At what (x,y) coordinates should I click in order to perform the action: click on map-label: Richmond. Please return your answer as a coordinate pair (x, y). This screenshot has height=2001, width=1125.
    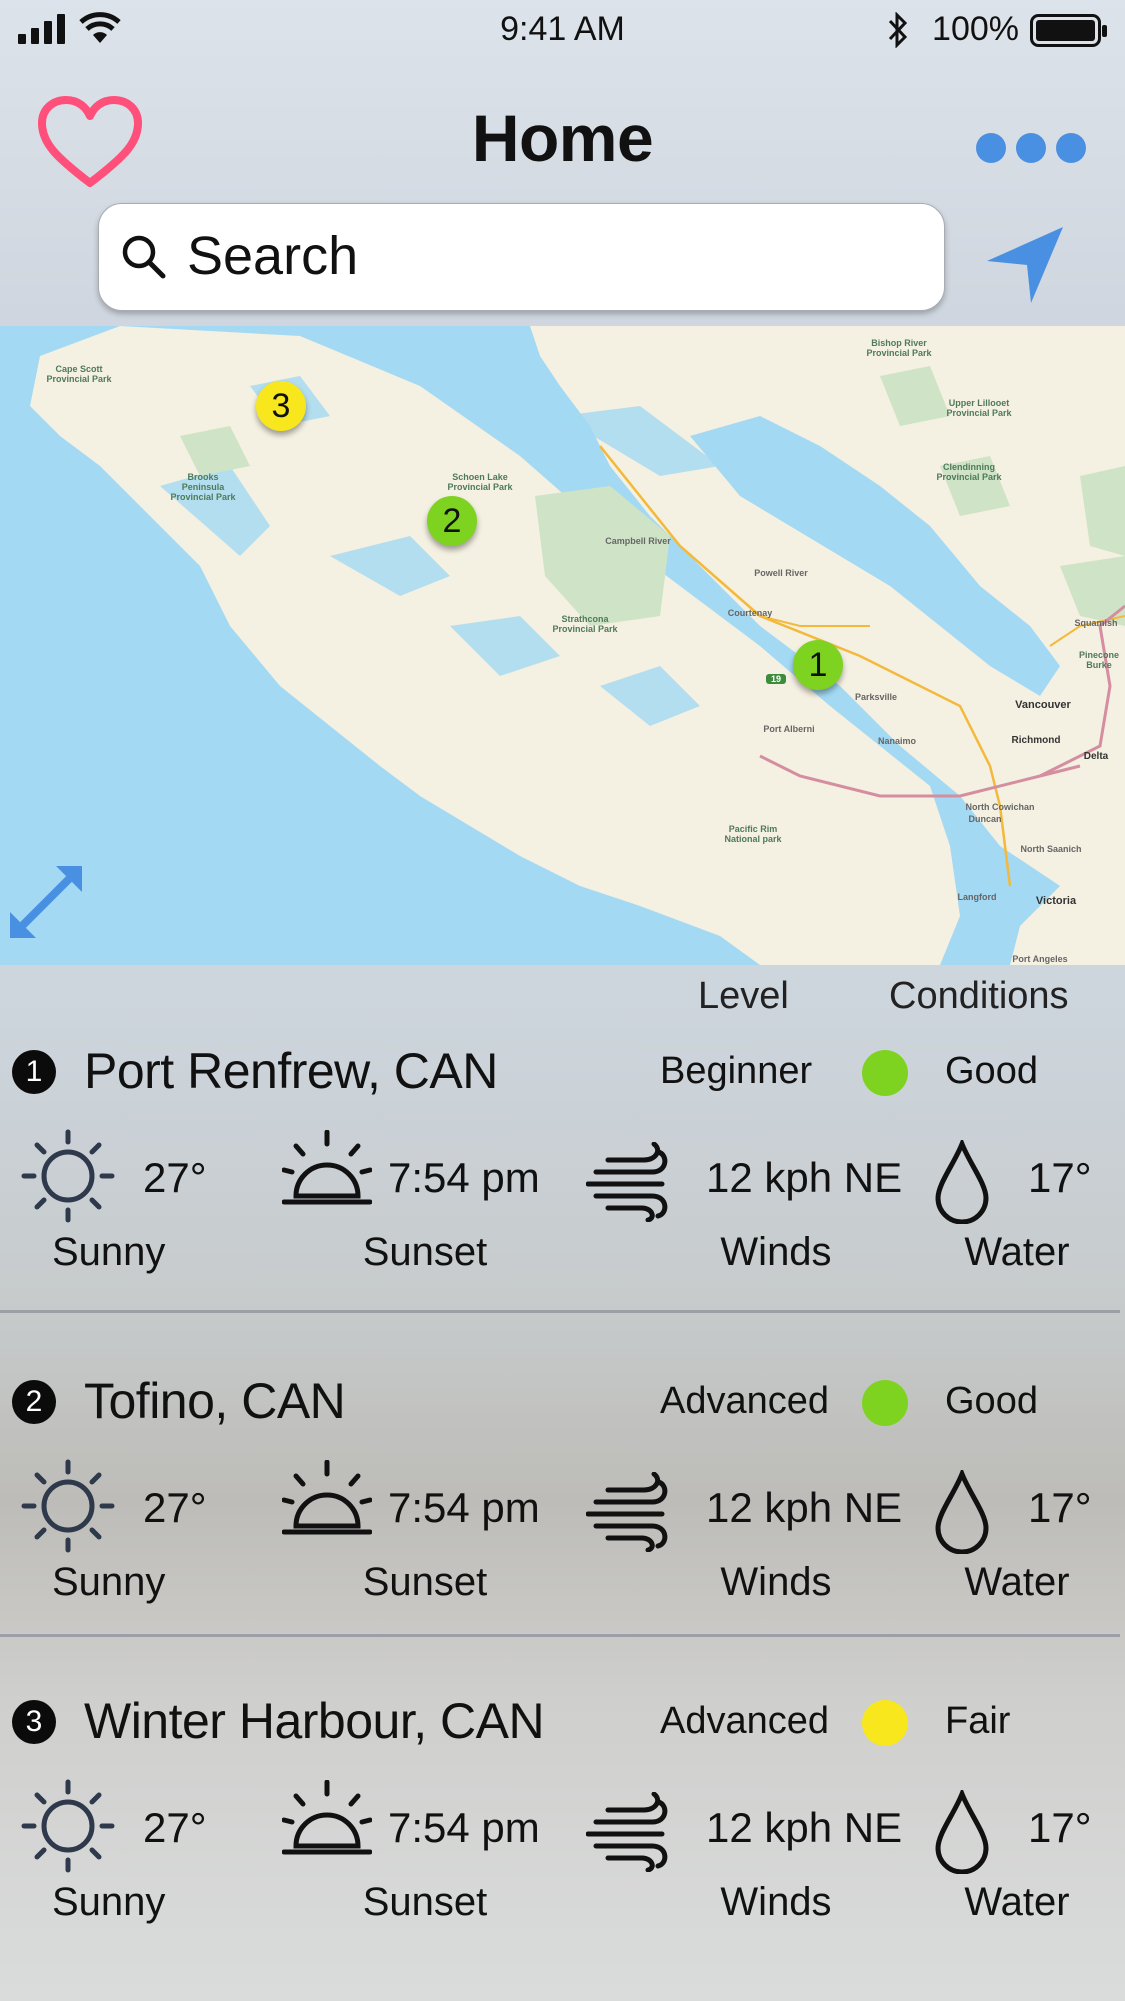
    Looking at the image, I should click on (1036, 740).